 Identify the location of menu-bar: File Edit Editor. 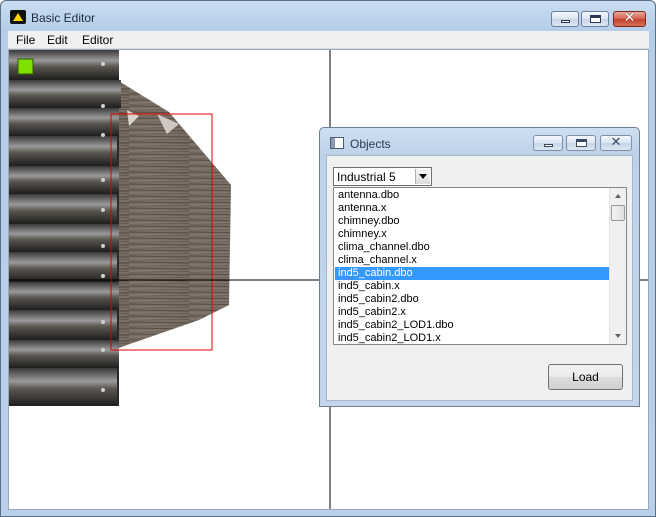
(328, 40).